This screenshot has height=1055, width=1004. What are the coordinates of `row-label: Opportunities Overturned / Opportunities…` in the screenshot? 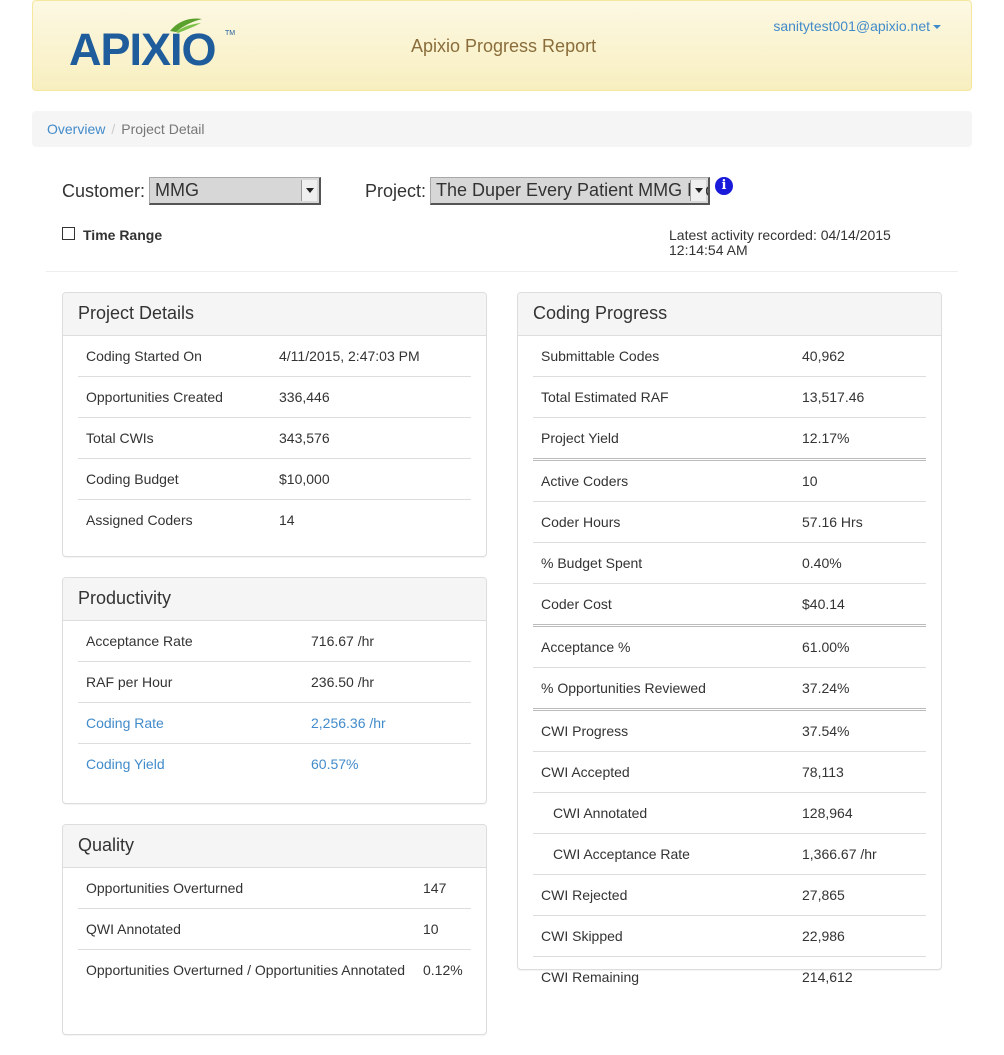 It's located at (246, 969).